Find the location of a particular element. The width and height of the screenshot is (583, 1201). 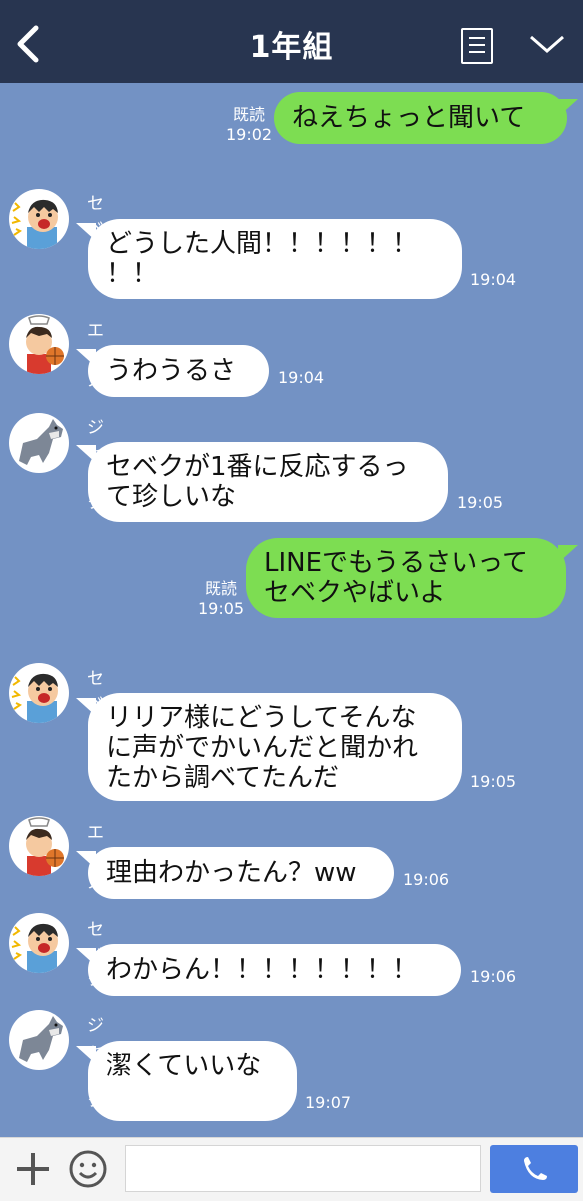

message-input-bar is located at coordinates (291, 1169).